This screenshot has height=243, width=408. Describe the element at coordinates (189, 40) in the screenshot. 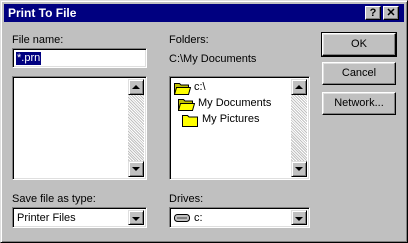

I see `folders-label: Folders:` at that location.